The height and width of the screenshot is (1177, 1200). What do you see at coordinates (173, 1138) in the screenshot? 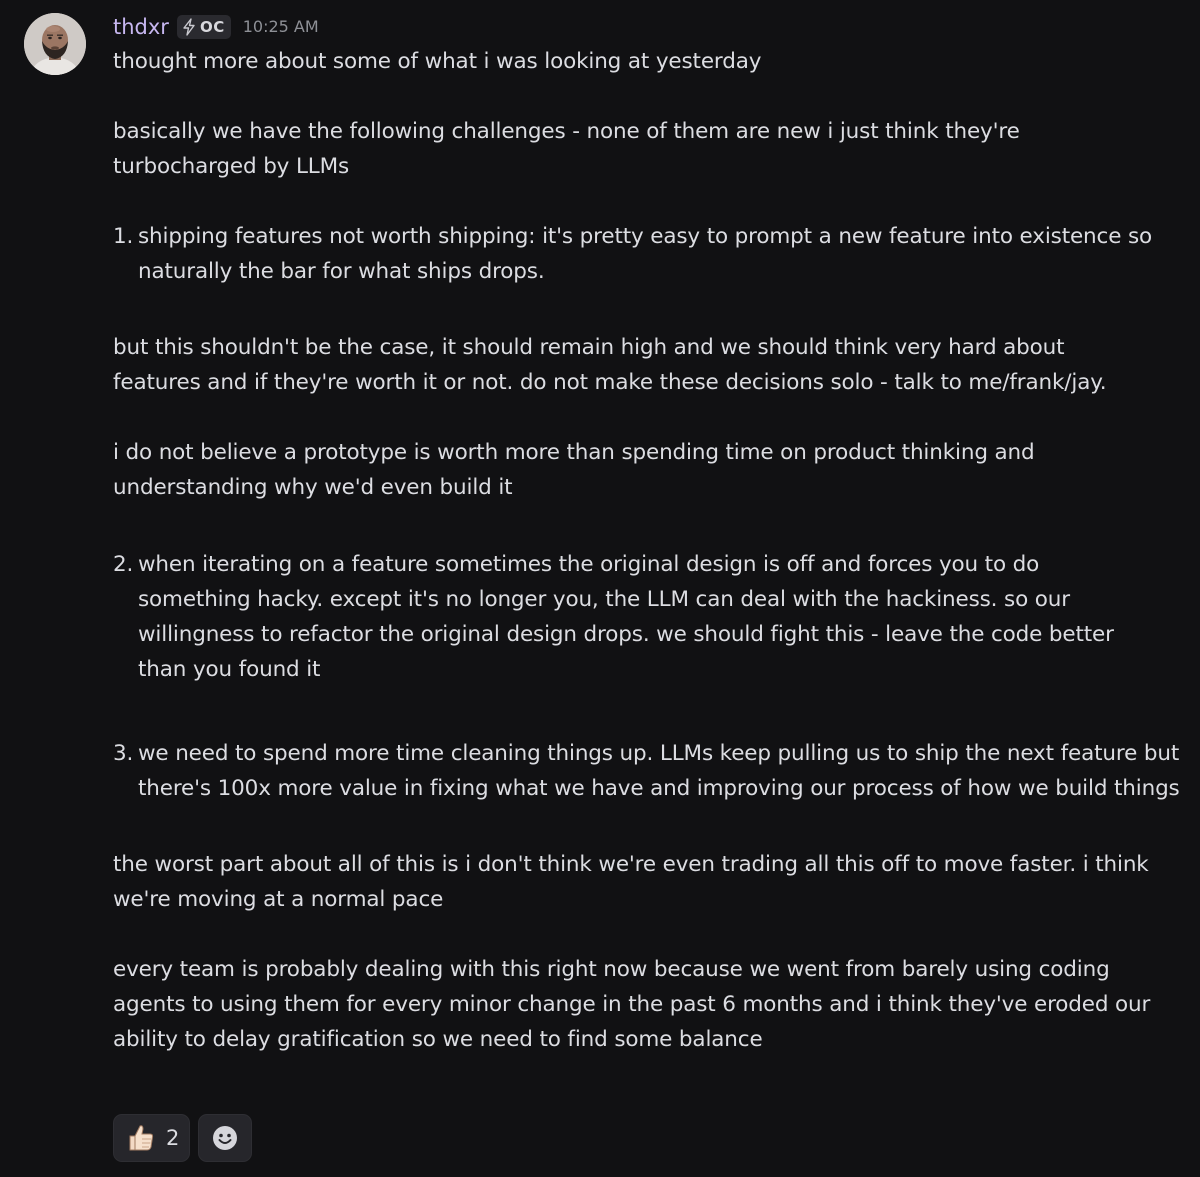
I see `reaction-count: 2` at bounding box center [173, 1138].